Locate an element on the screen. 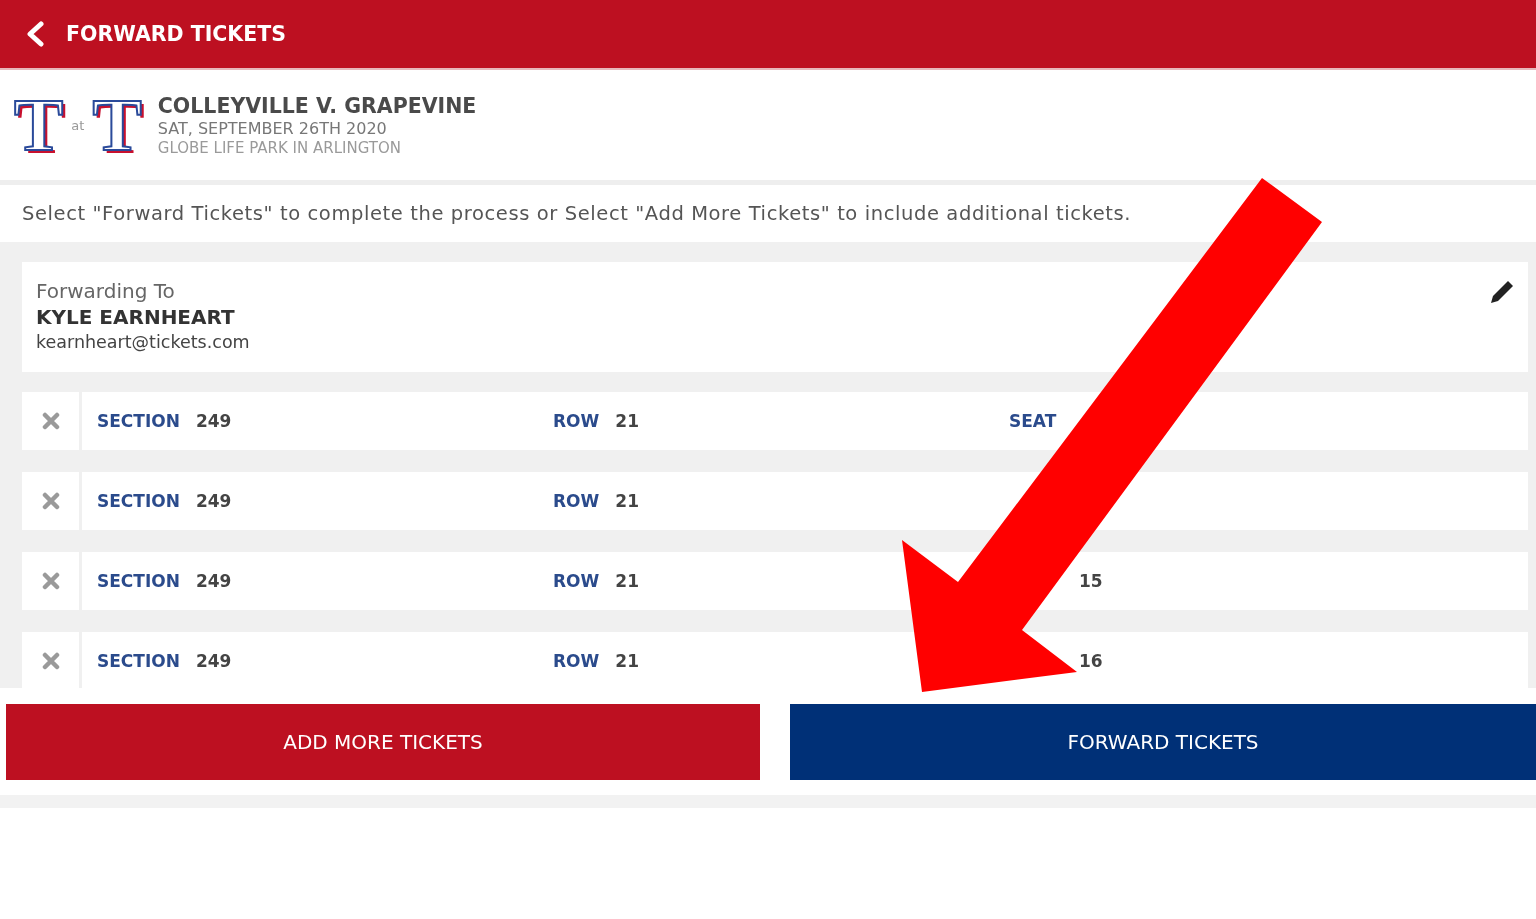 The image size is (1536, 919). game-title: COLLEYVILLE V. GRAPEVINE is located at coordinates (317, 105).